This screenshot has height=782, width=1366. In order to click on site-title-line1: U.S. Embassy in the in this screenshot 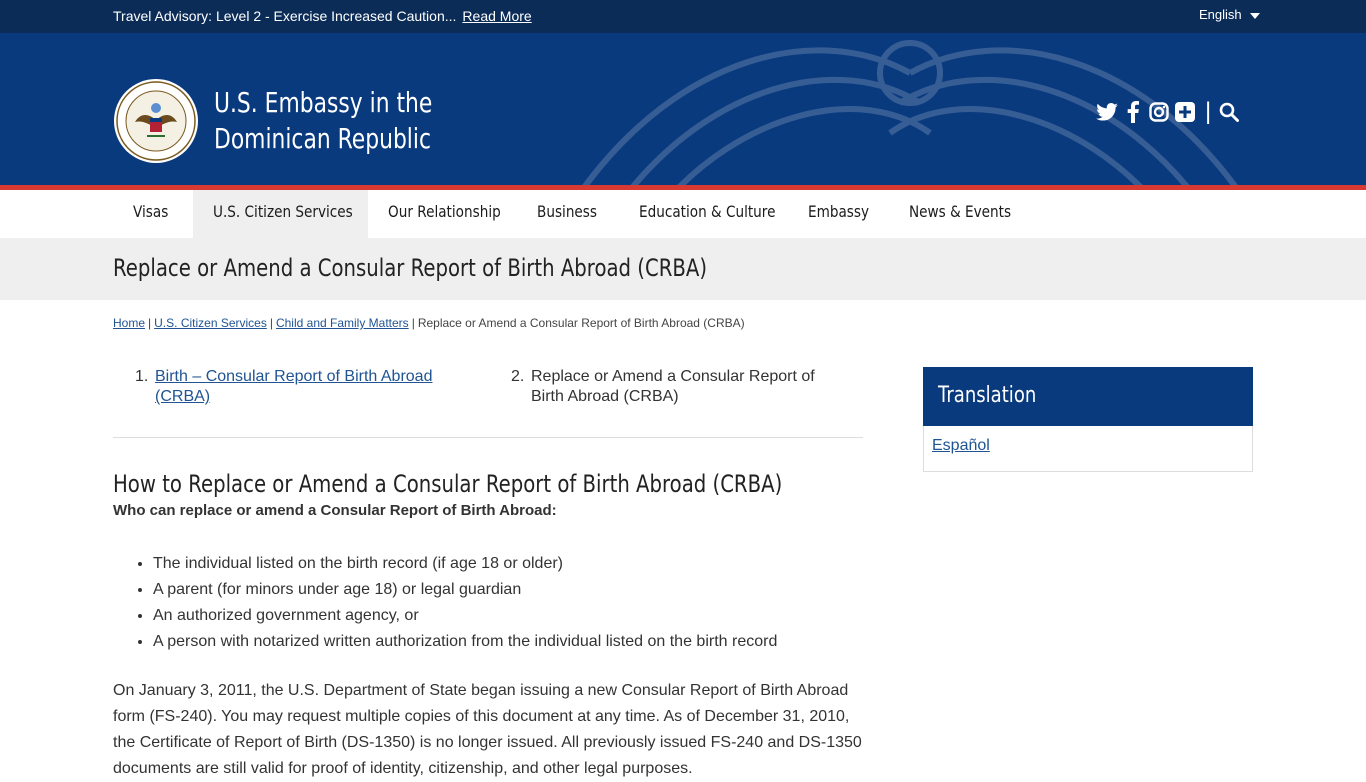, I will do `click(323, 102)`.